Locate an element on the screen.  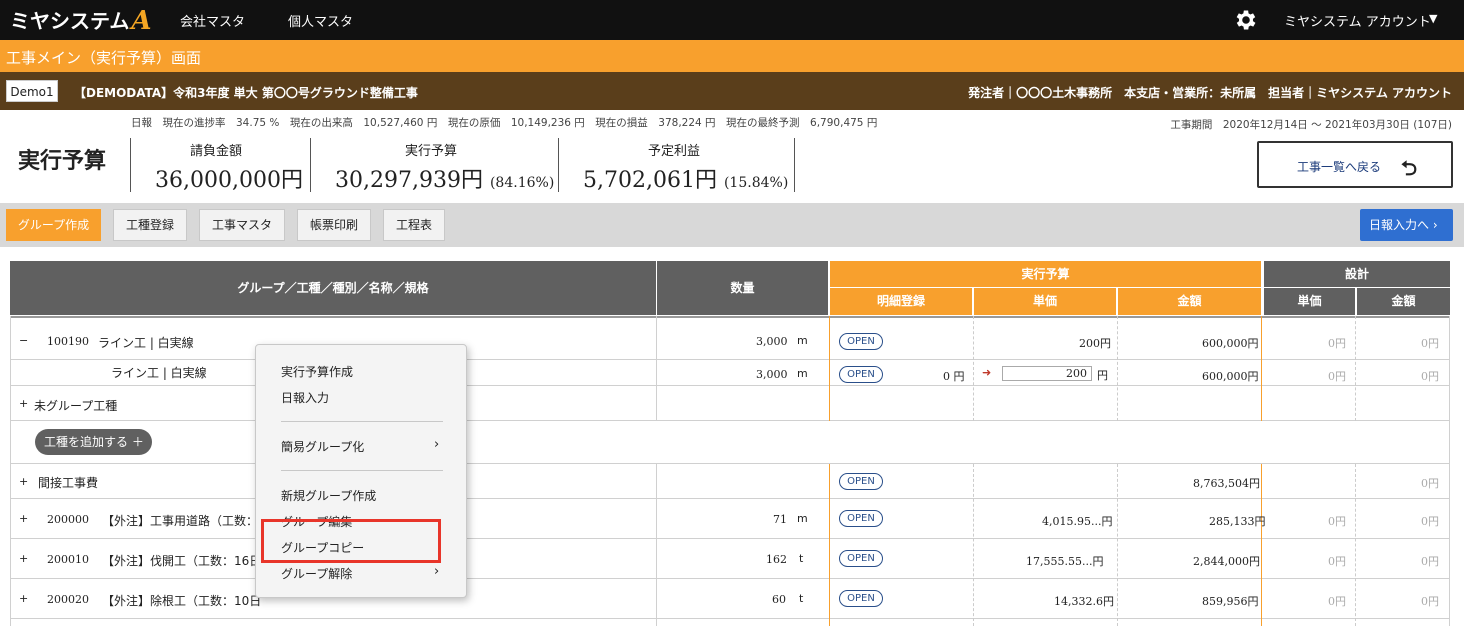
row-name: 【外注】除根工（工数：10日 is located at coordinates (181, 600).